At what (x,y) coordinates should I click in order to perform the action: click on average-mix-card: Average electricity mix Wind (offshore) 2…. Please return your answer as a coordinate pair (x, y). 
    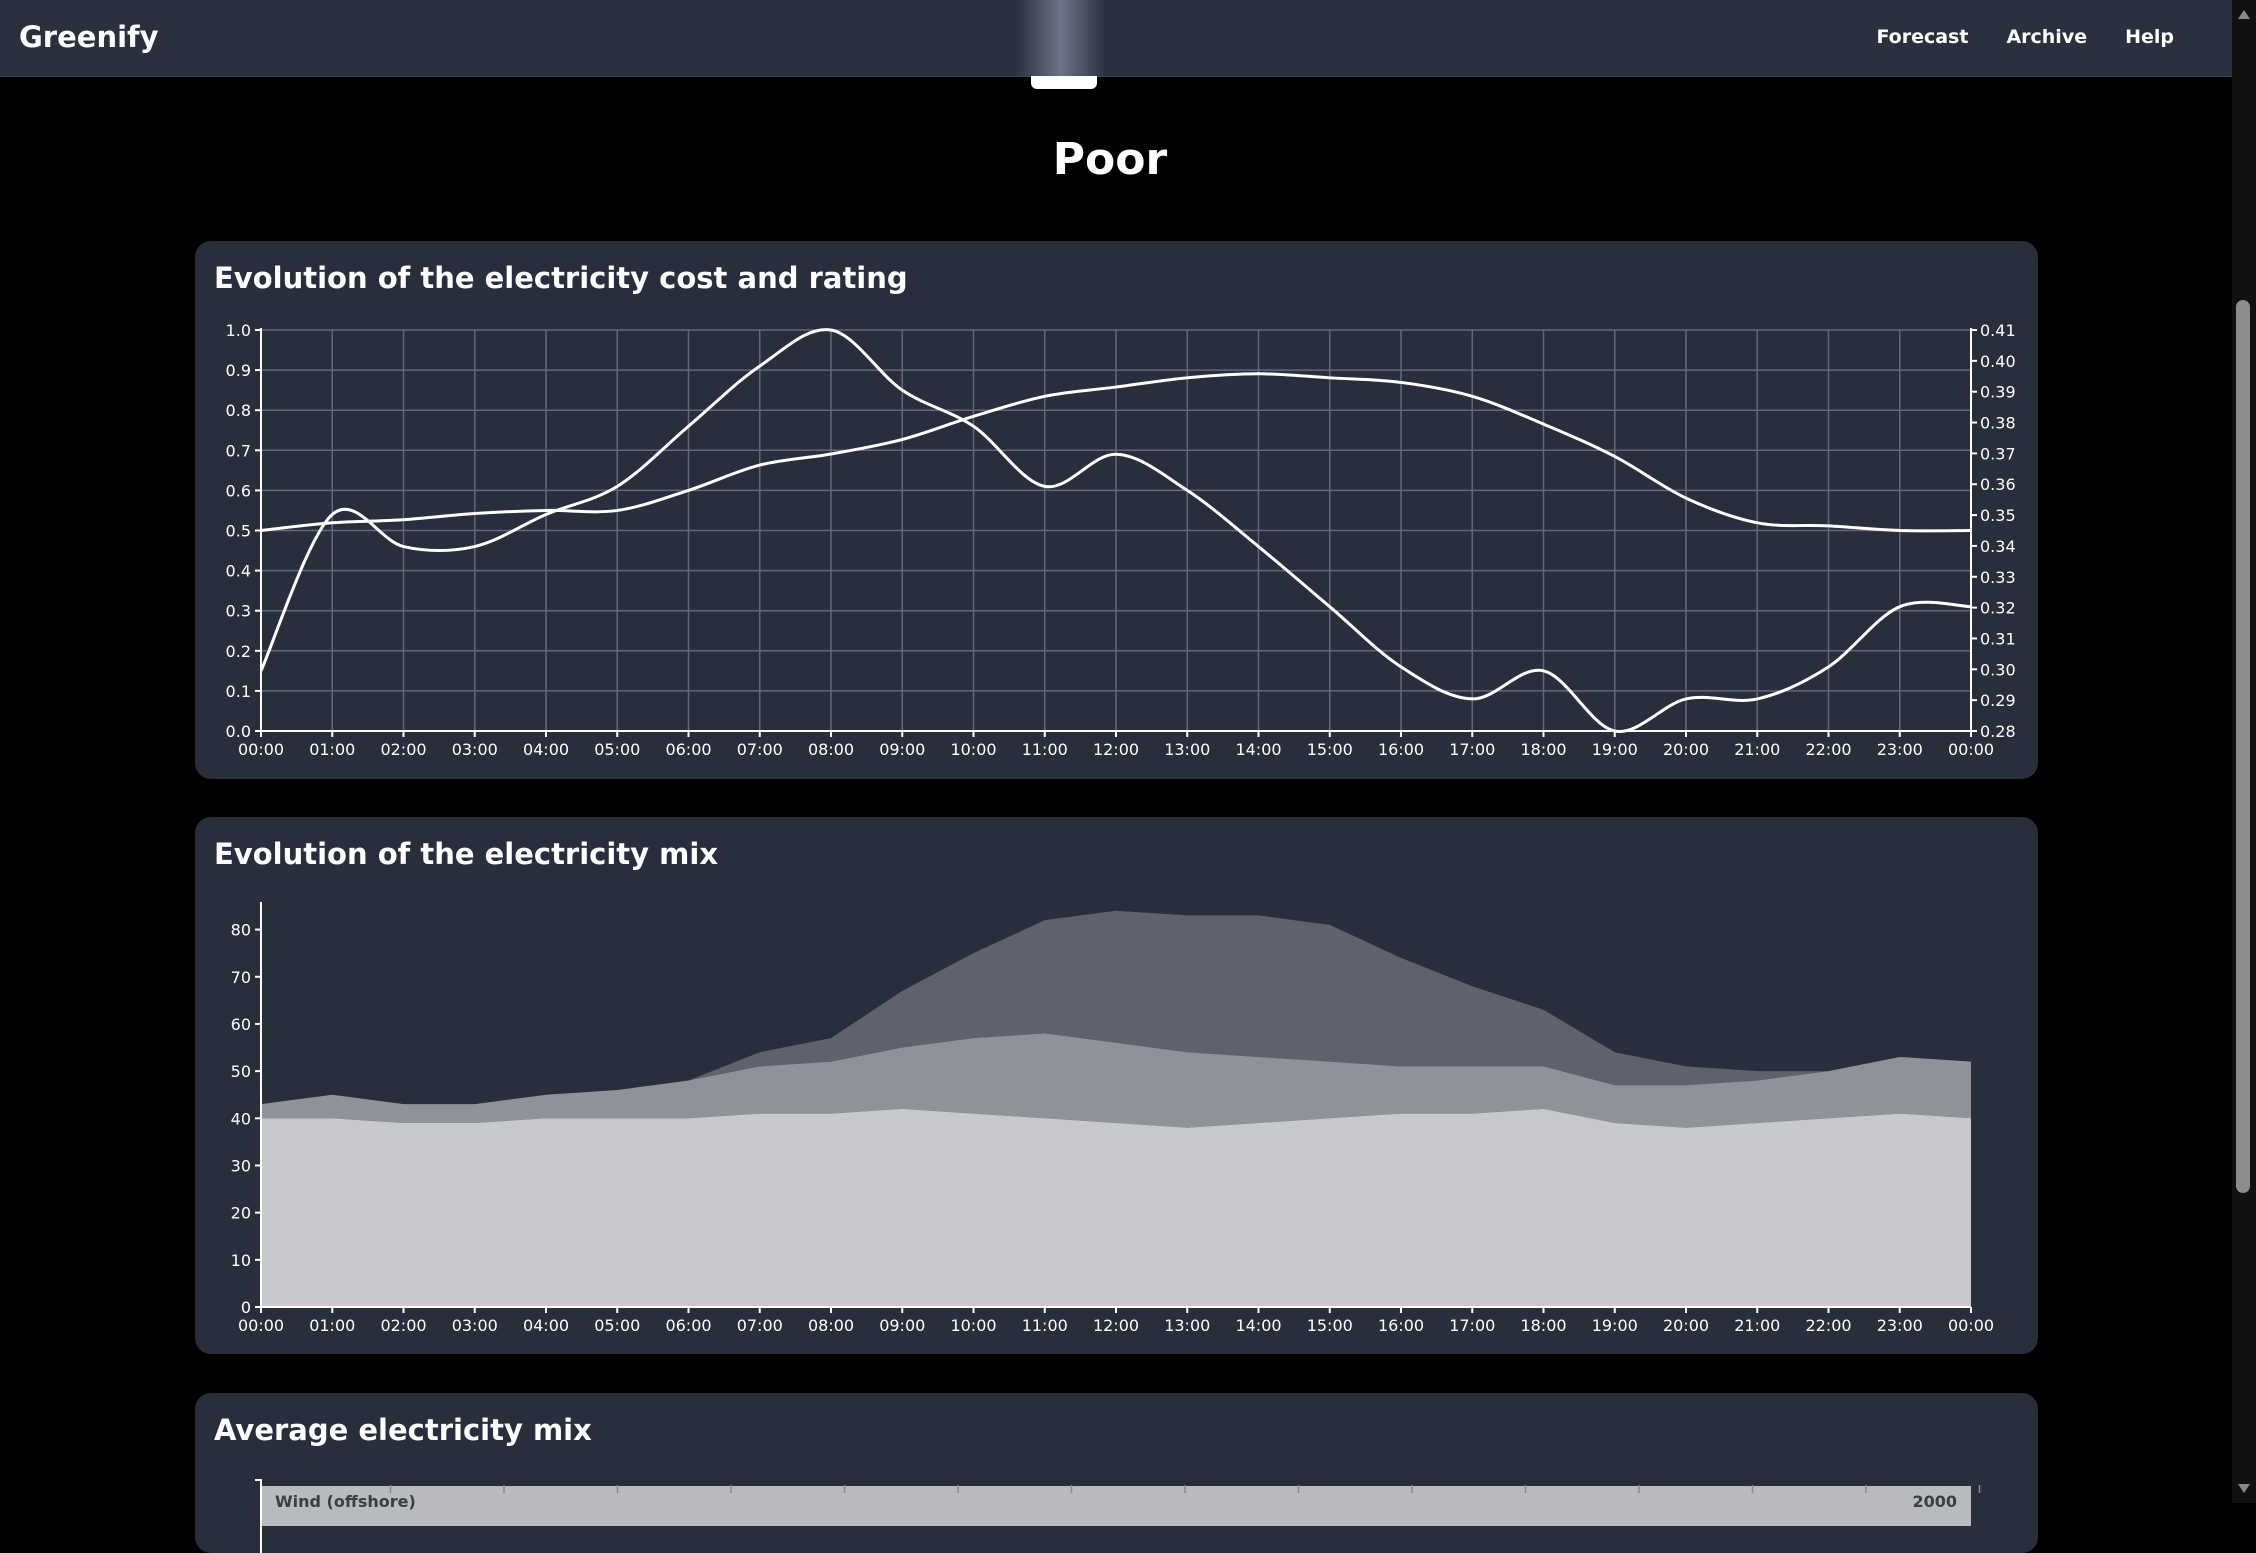
    Looking at the image, I should click on (1116, 1473).